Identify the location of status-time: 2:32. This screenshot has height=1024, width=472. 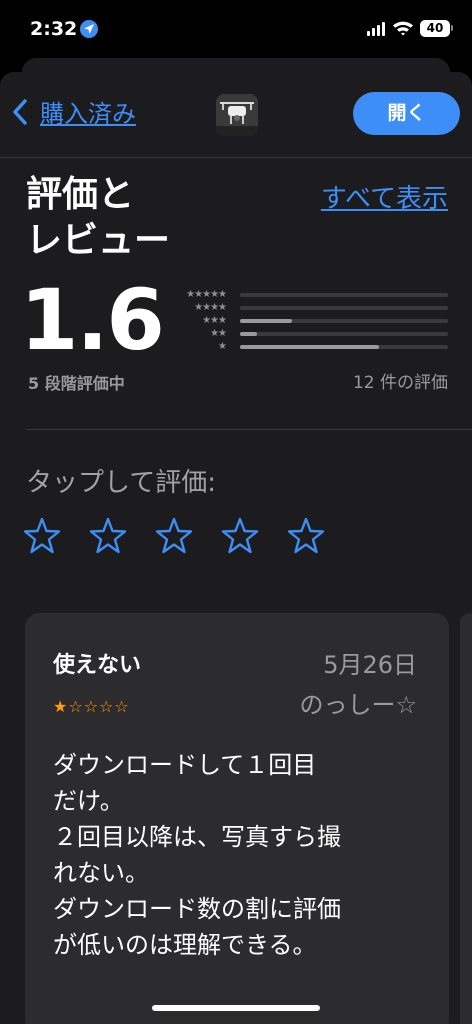
(54, 29).